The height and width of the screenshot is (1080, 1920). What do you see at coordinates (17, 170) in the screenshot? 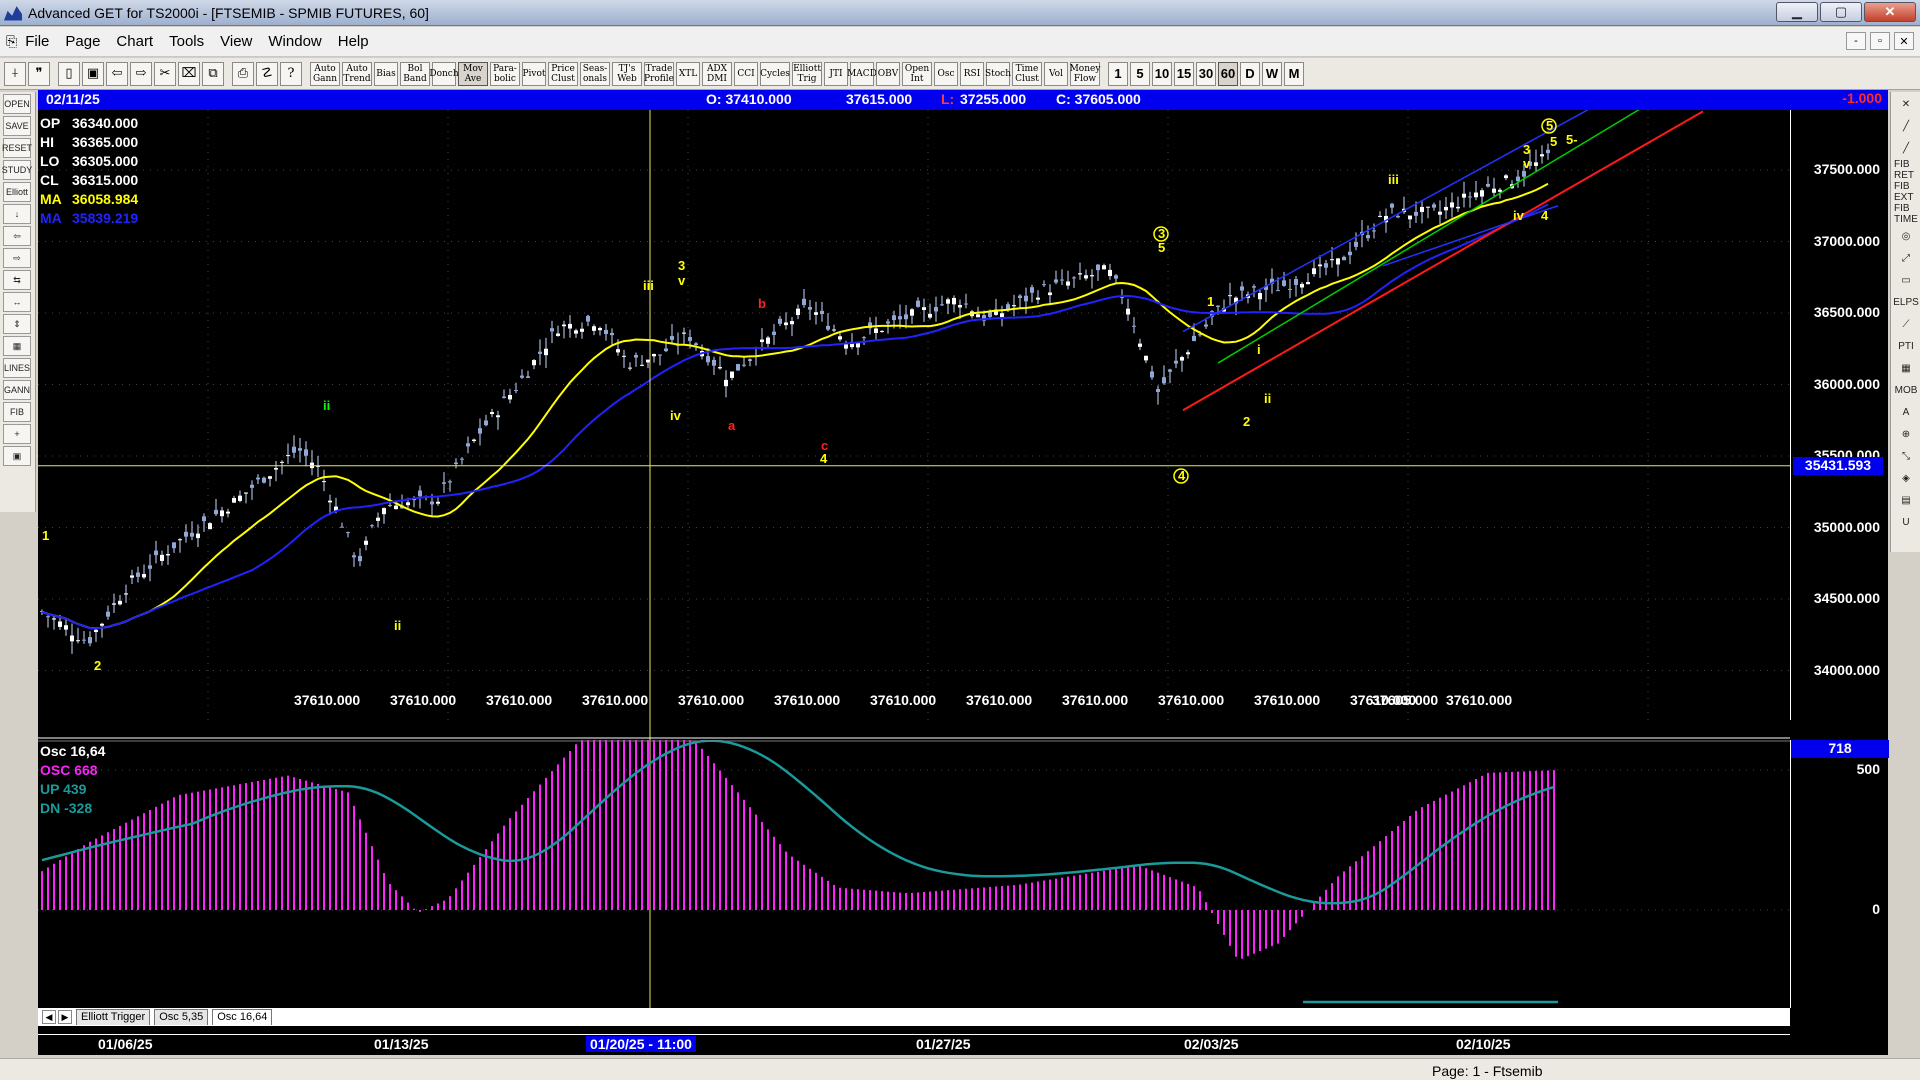
I see `left-tool-3-icon: STUDY` at bounding box center [17, 170].